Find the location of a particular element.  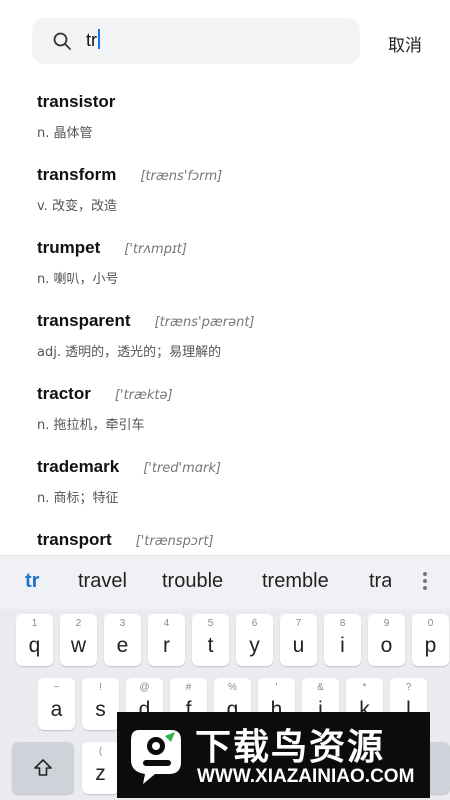

result-phonetic: ['tred'mɑrk] is located at coordinates (182, 468).